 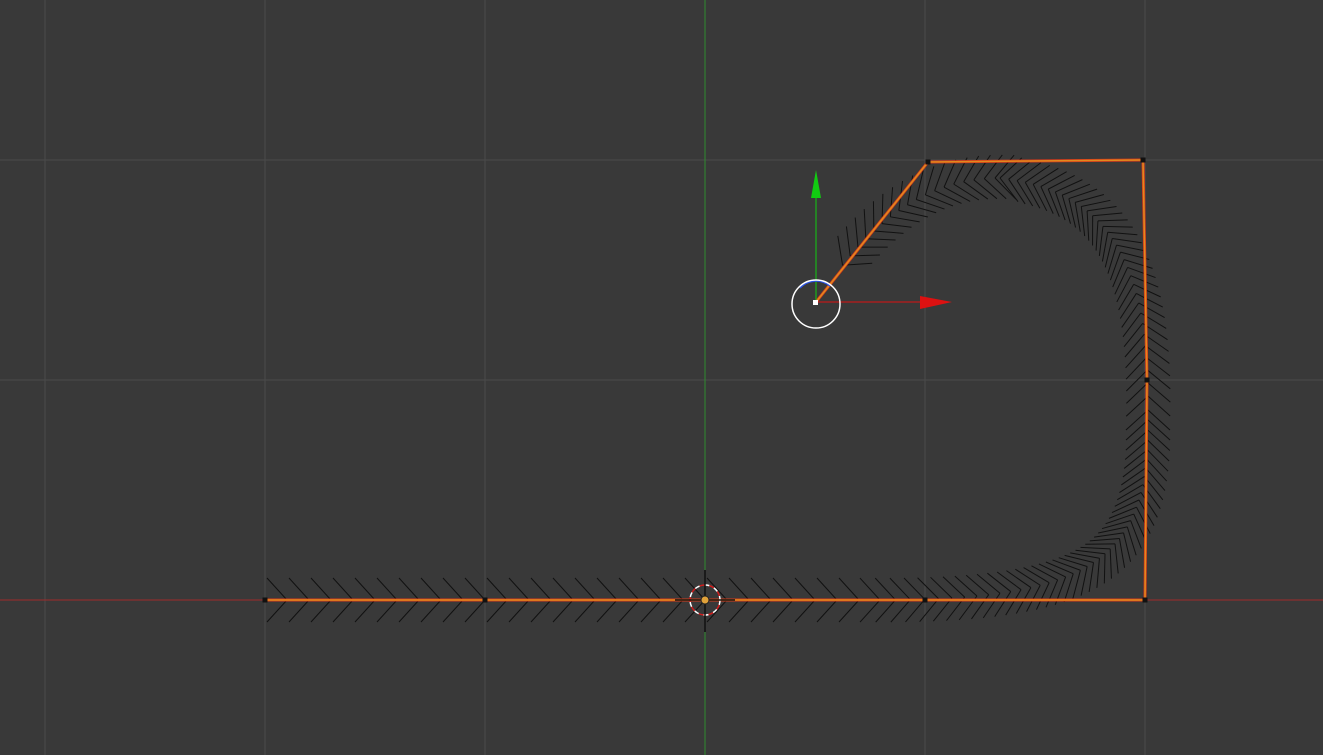 I want to click on transform-gizmo, so click(x=871, y=249).